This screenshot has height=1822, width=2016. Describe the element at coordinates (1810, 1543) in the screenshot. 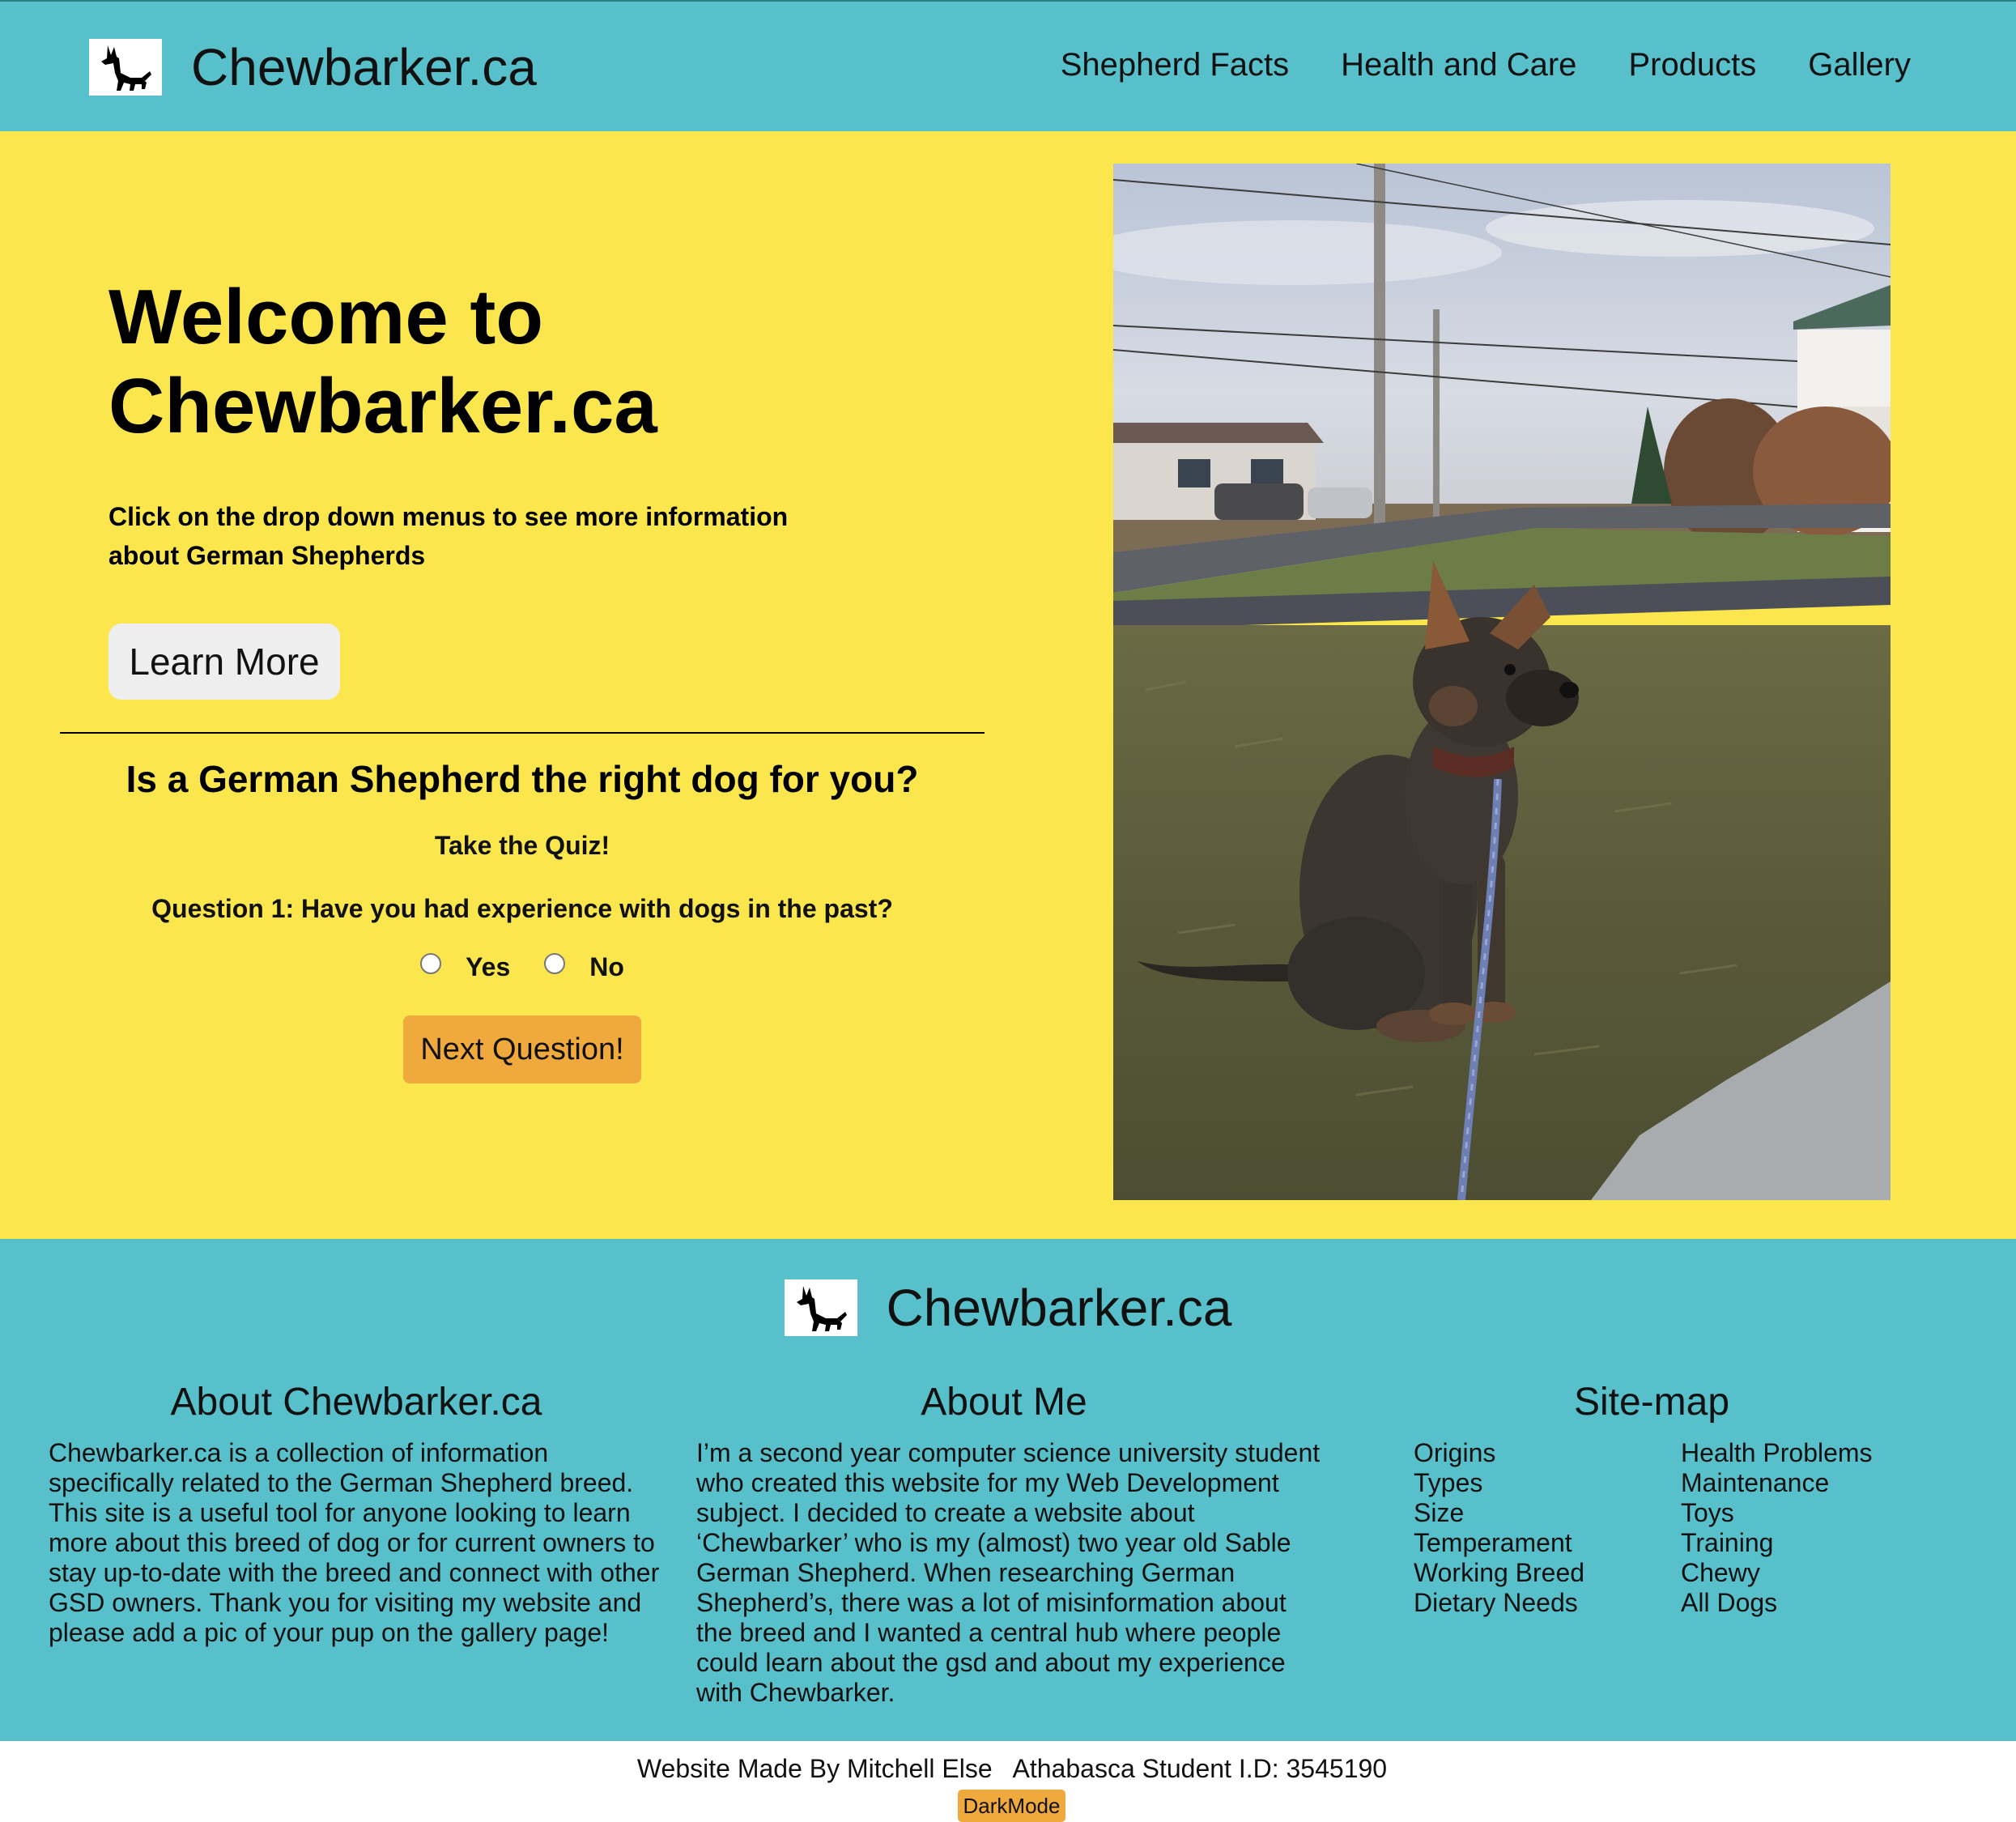

I see `sitemap-link-training: Training` at that location.